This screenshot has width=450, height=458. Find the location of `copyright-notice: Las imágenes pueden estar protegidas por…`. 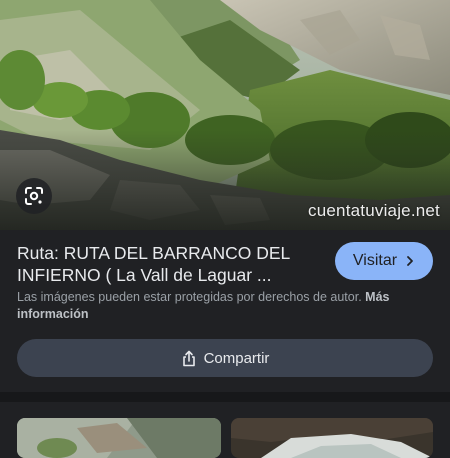

copyright-notice: Las imágenes pueden estar protegidas por… is located at coordinates (227, 306).